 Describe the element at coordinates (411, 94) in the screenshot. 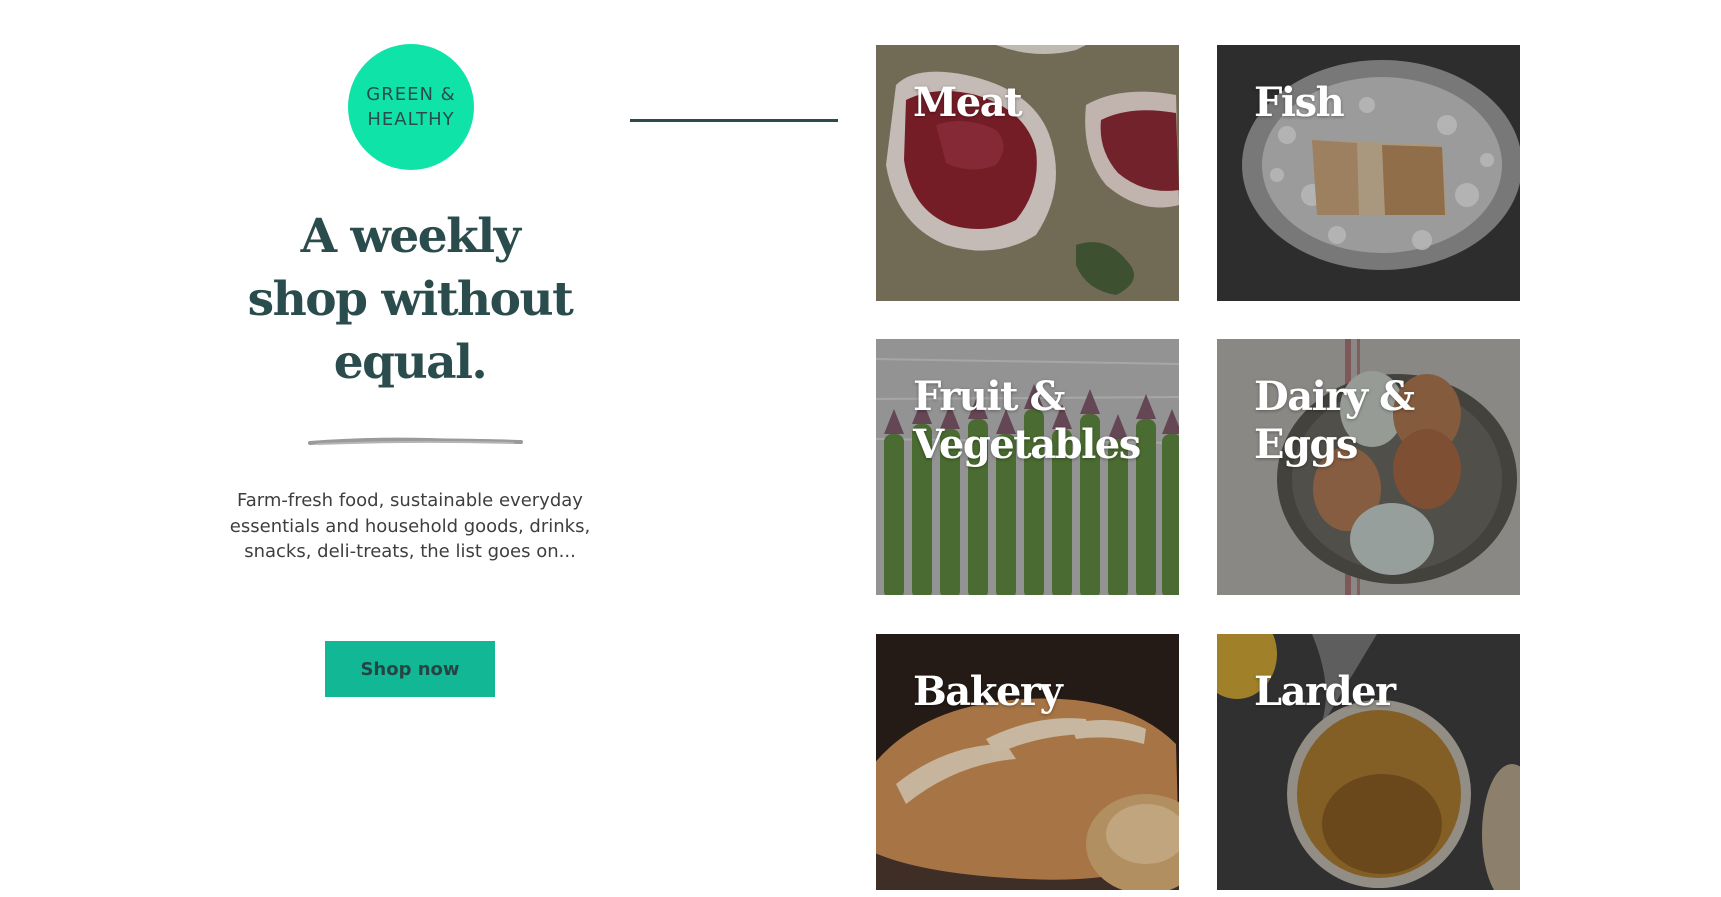

I see `badge-line-1: GREEN &` at that location.